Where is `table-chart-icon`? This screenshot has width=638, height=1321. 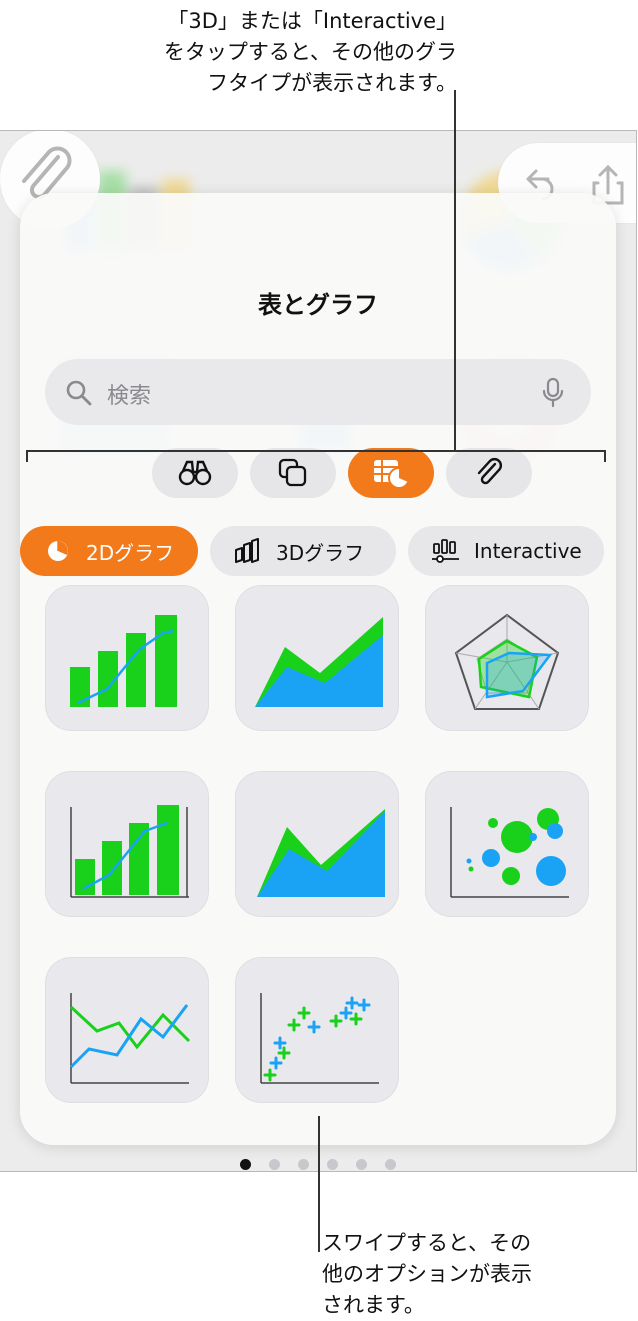
table-chart-icon is located at coordinates (392, 474).